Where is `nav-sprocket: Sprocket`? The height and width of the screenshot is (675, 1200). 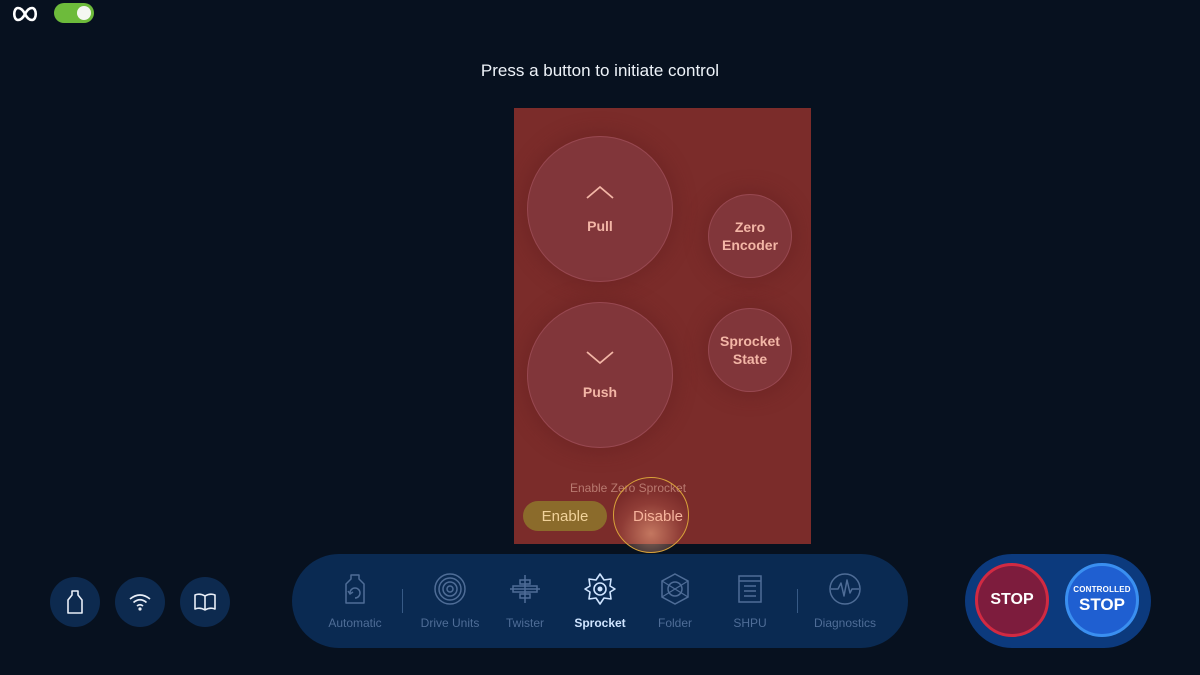 nav-sprocket: Sprocket is located at coordinates (600, 601).